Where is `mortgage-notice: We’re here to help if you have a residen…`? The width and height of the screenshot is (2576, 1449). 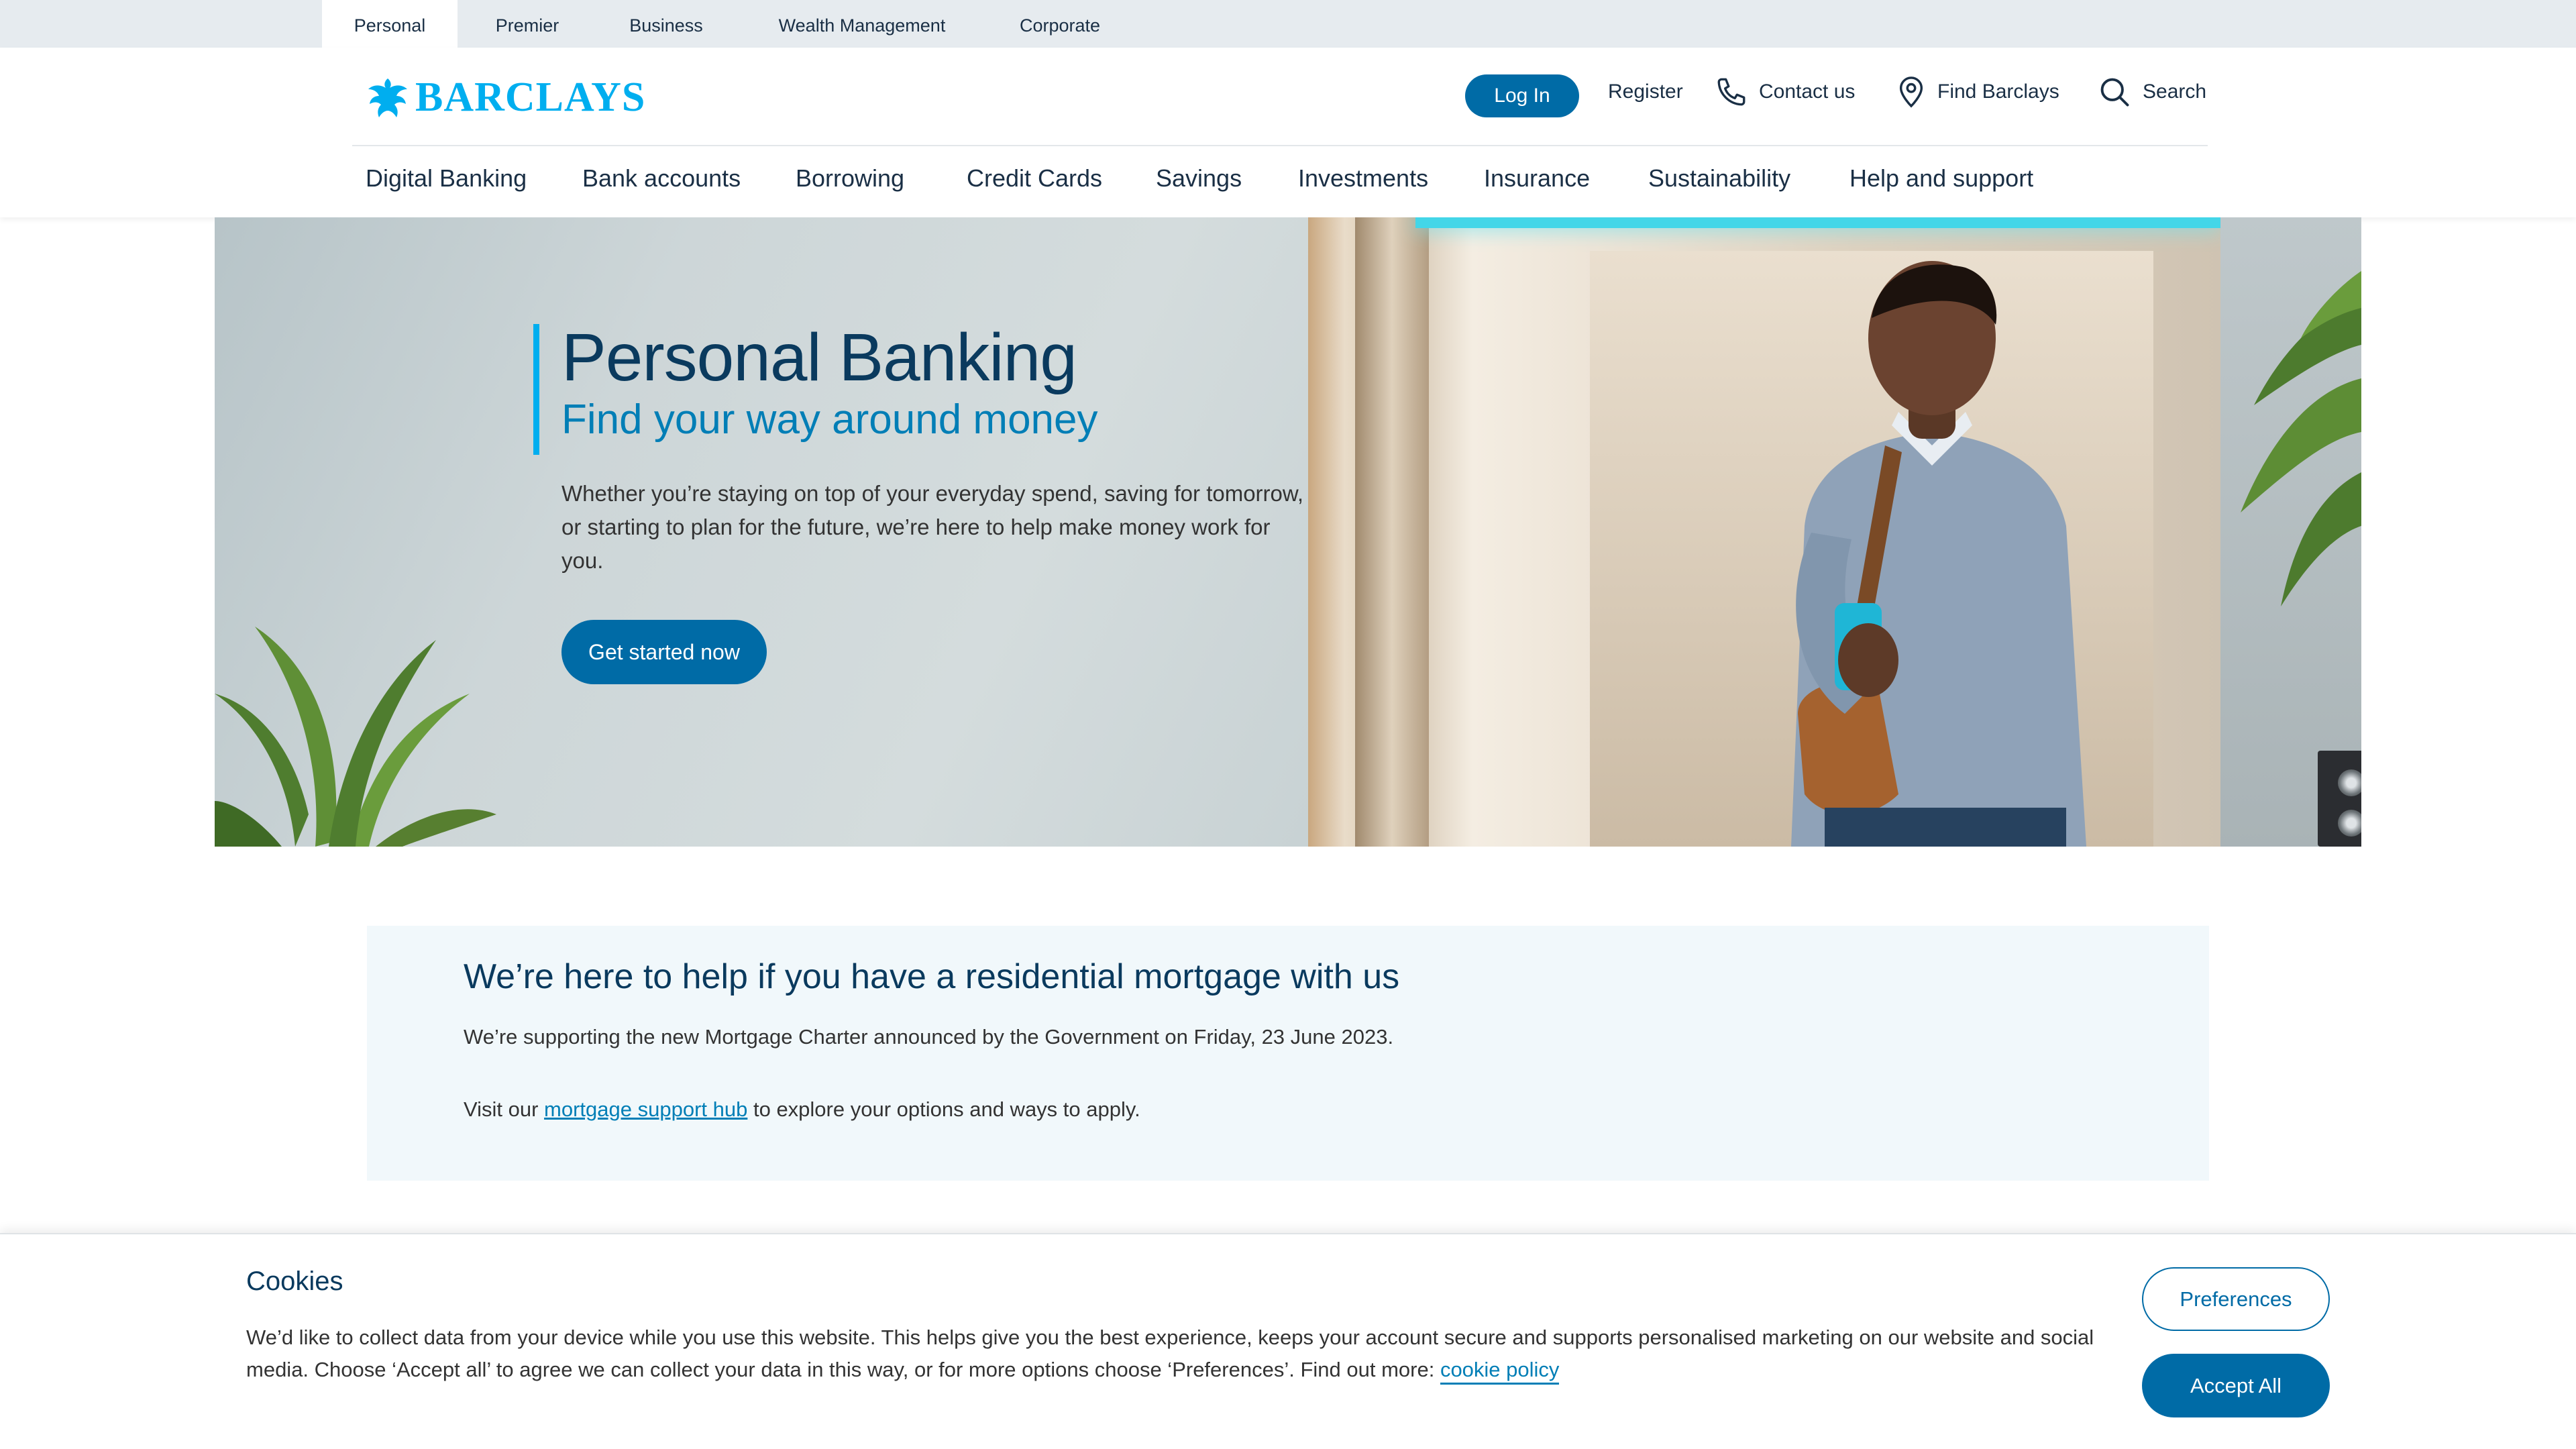
mortgage-notice: We’re here to help if you have a residen… is located at coordinates (1288, 1053).